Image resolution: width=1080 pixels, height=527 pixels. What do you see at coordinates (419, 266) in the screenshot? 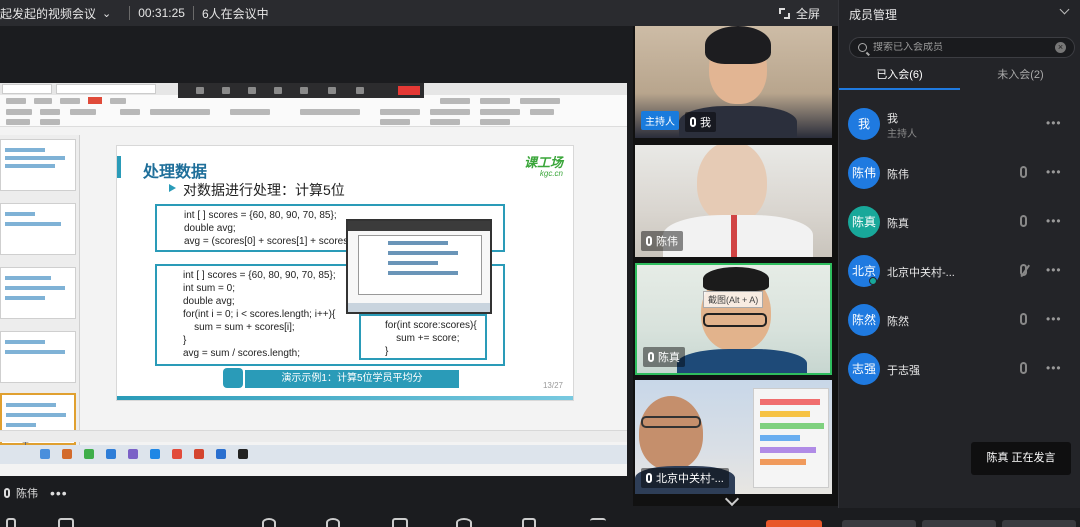
I see `picture-in-picture-window` at bounding box center [419, 266].